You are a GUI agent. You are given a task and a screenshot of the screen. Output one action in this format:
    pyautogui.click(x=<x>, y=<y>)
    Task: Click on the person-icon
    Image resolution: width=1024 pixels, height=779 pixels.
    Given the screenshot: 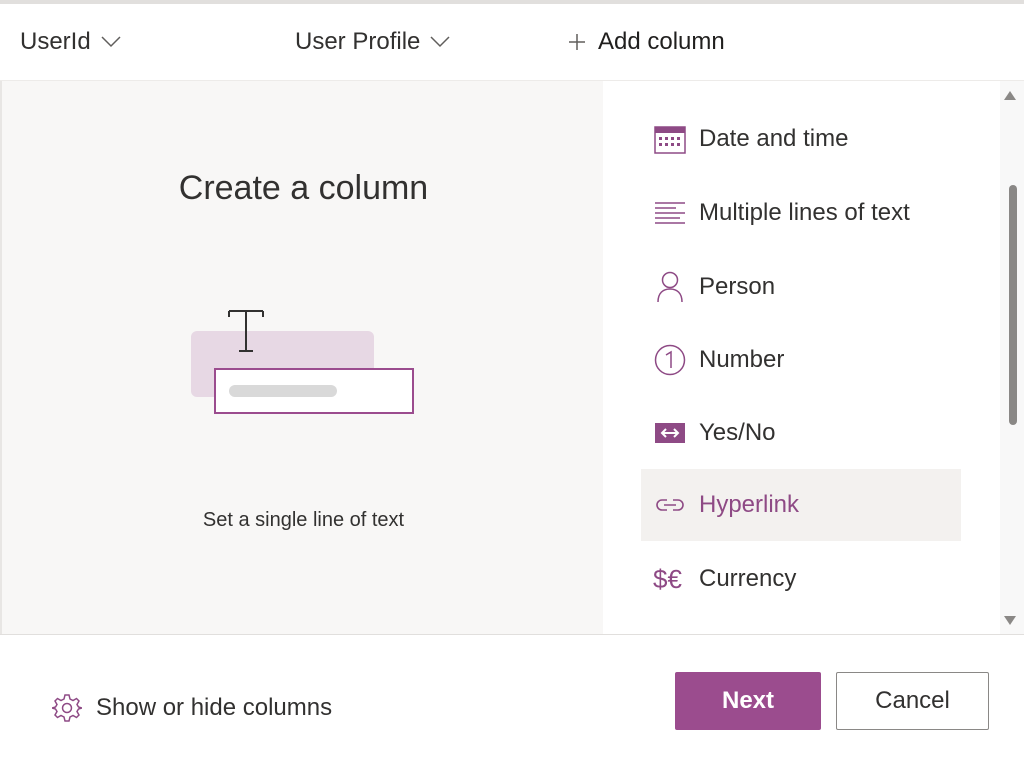 What is the action you would take?
    pyautogui.click(x=670, y=287)
    